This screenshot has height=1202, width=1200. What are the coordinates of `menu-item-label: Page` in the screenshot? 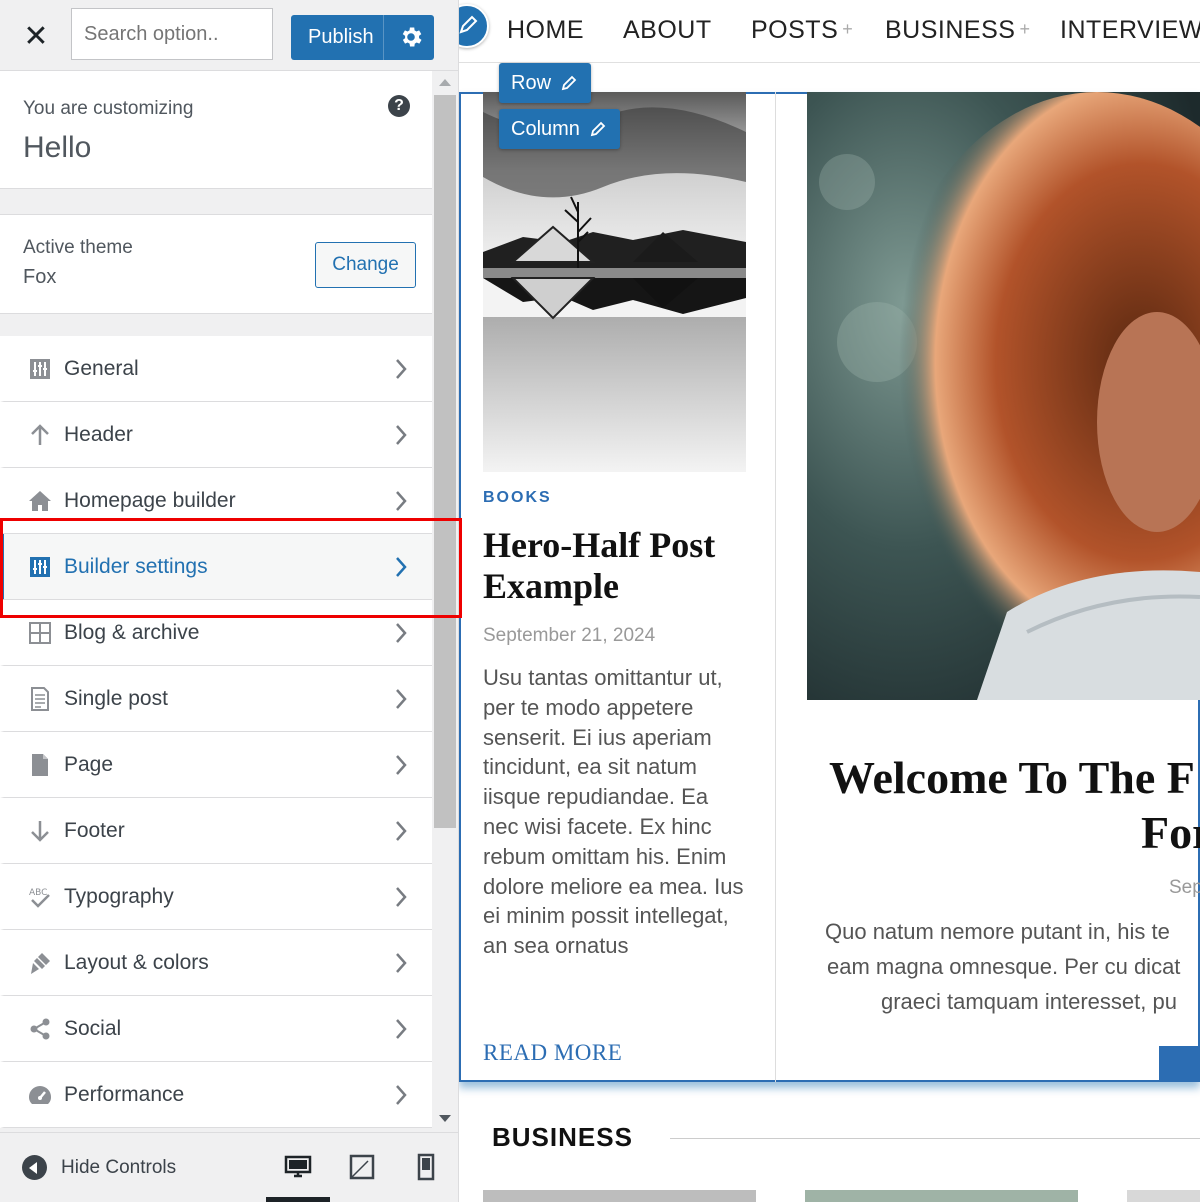 It's located at (89, 764).